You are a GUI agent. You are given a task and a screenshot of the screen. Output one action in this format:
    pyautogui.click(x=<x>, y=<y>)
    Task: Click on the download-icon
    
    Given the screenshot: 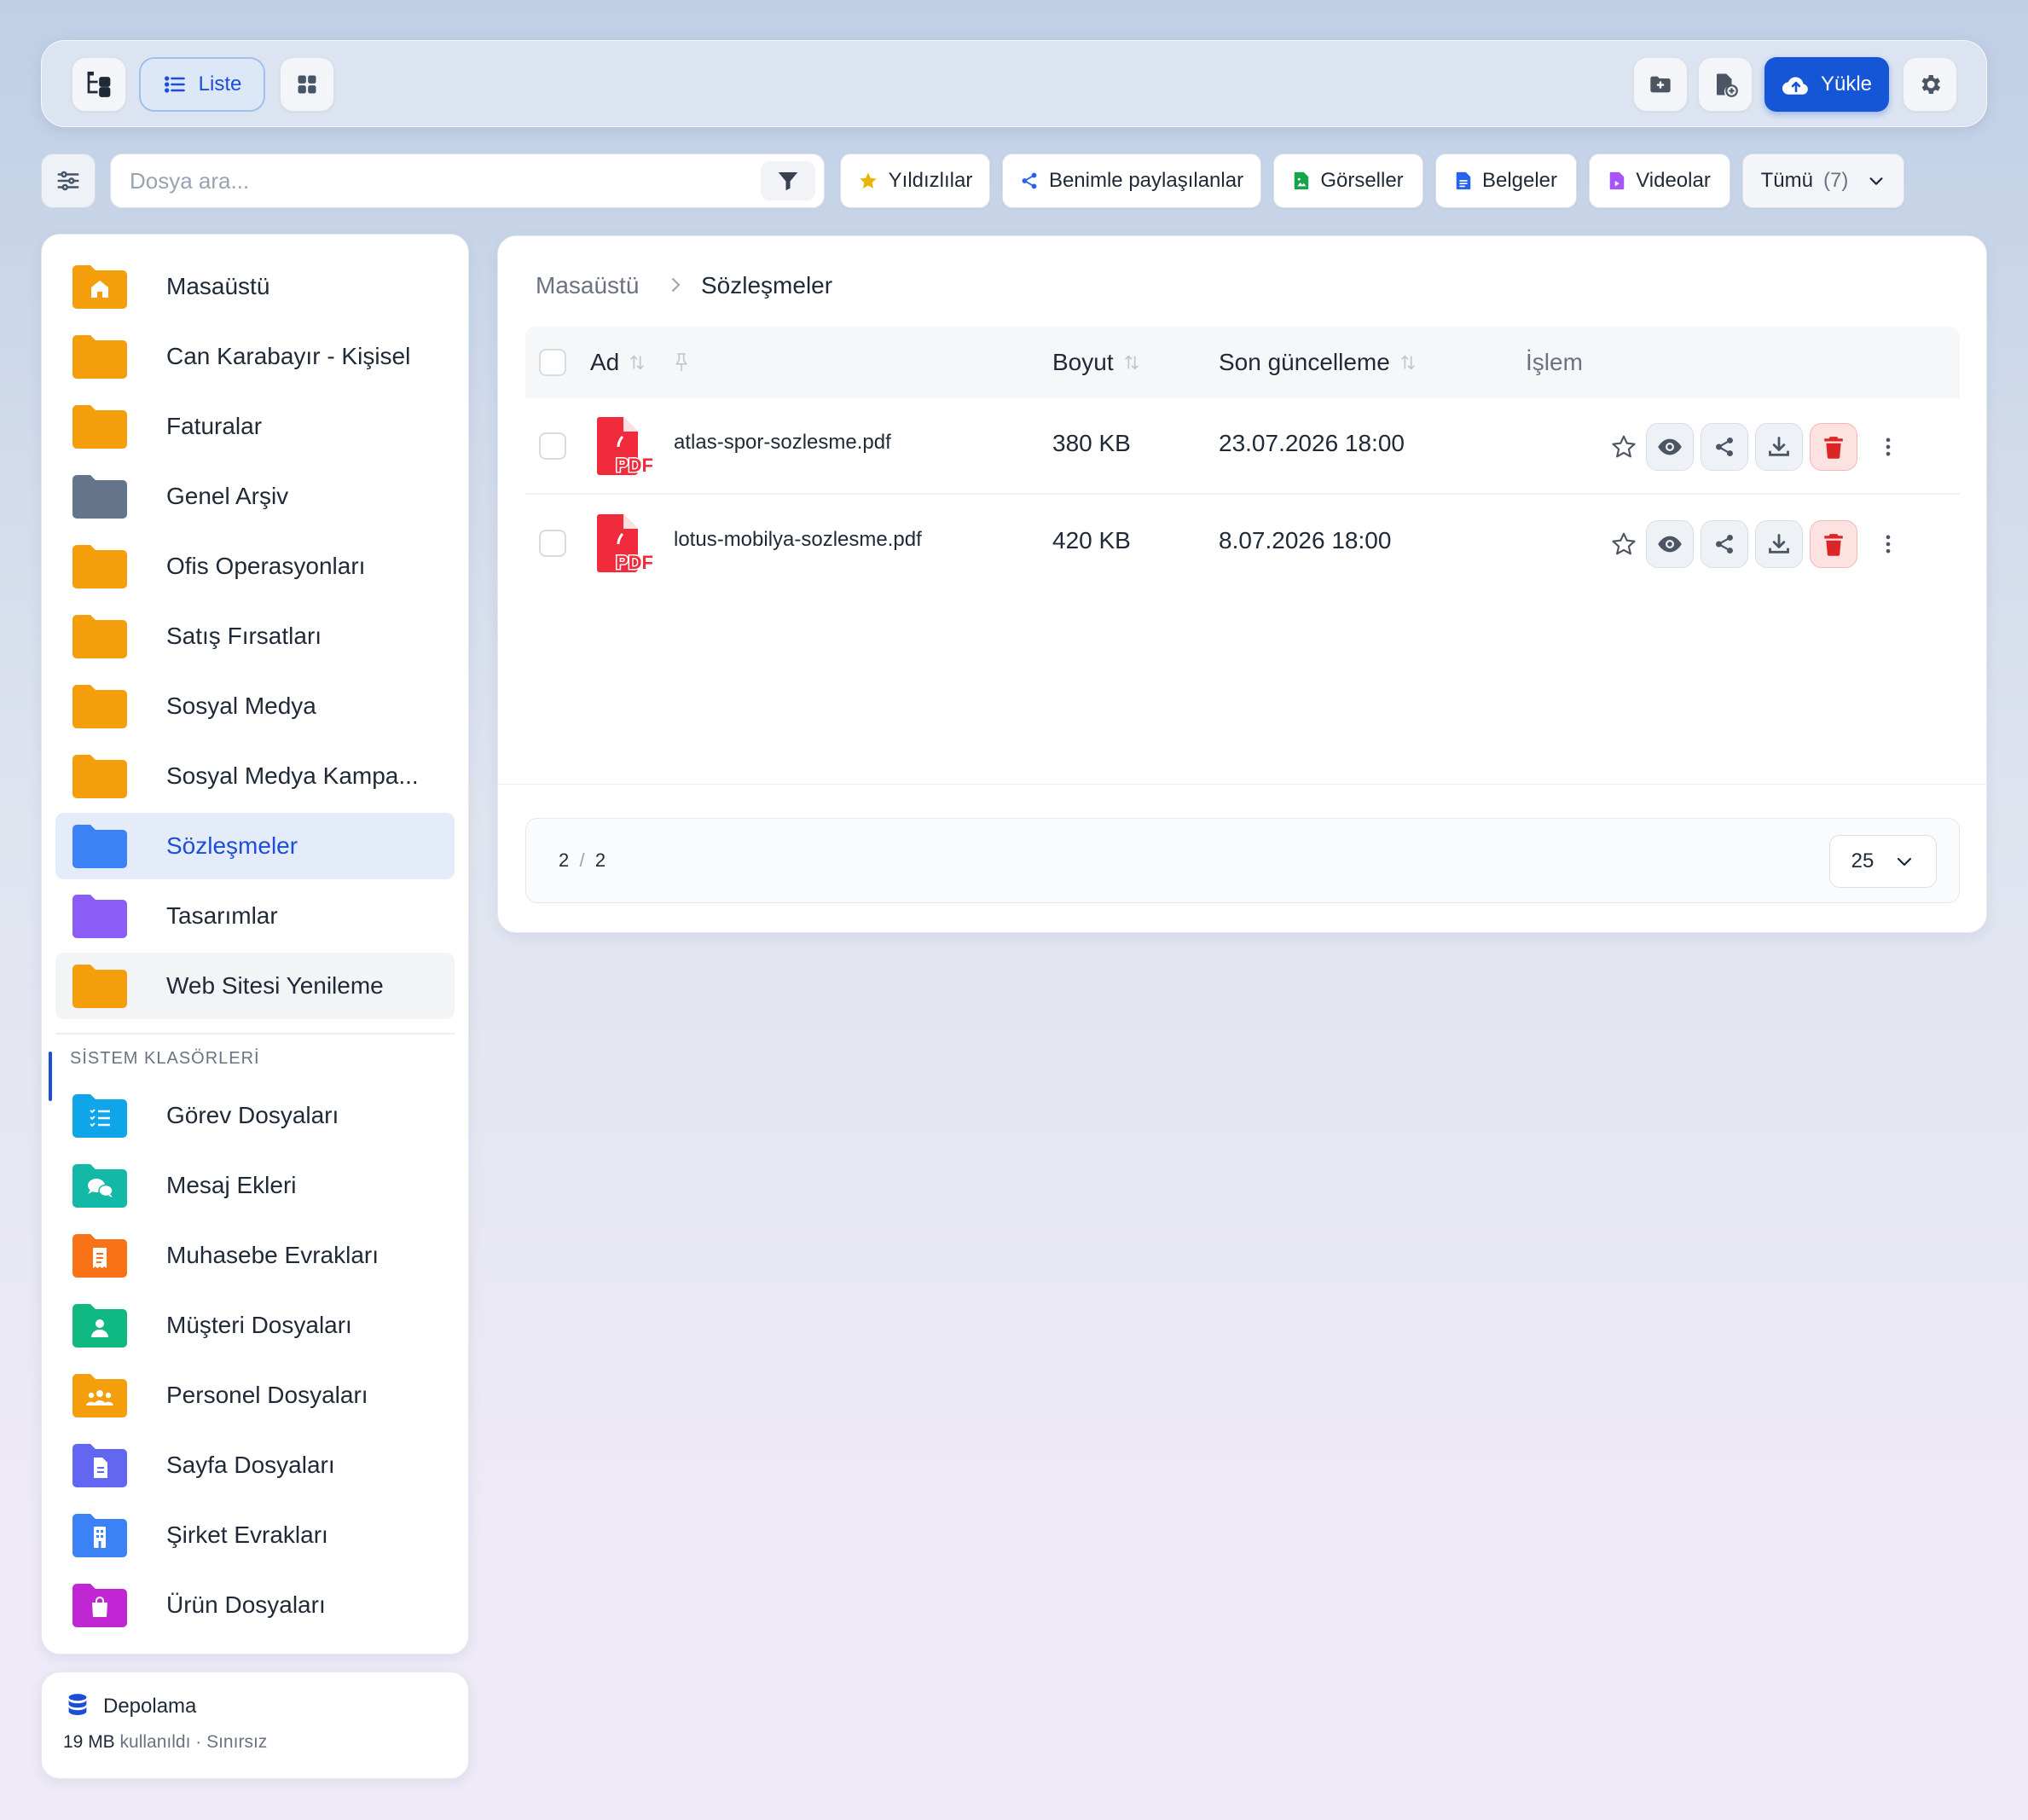 What is the action you would take?
    pyautogui.click(x=1779, y=544)
    